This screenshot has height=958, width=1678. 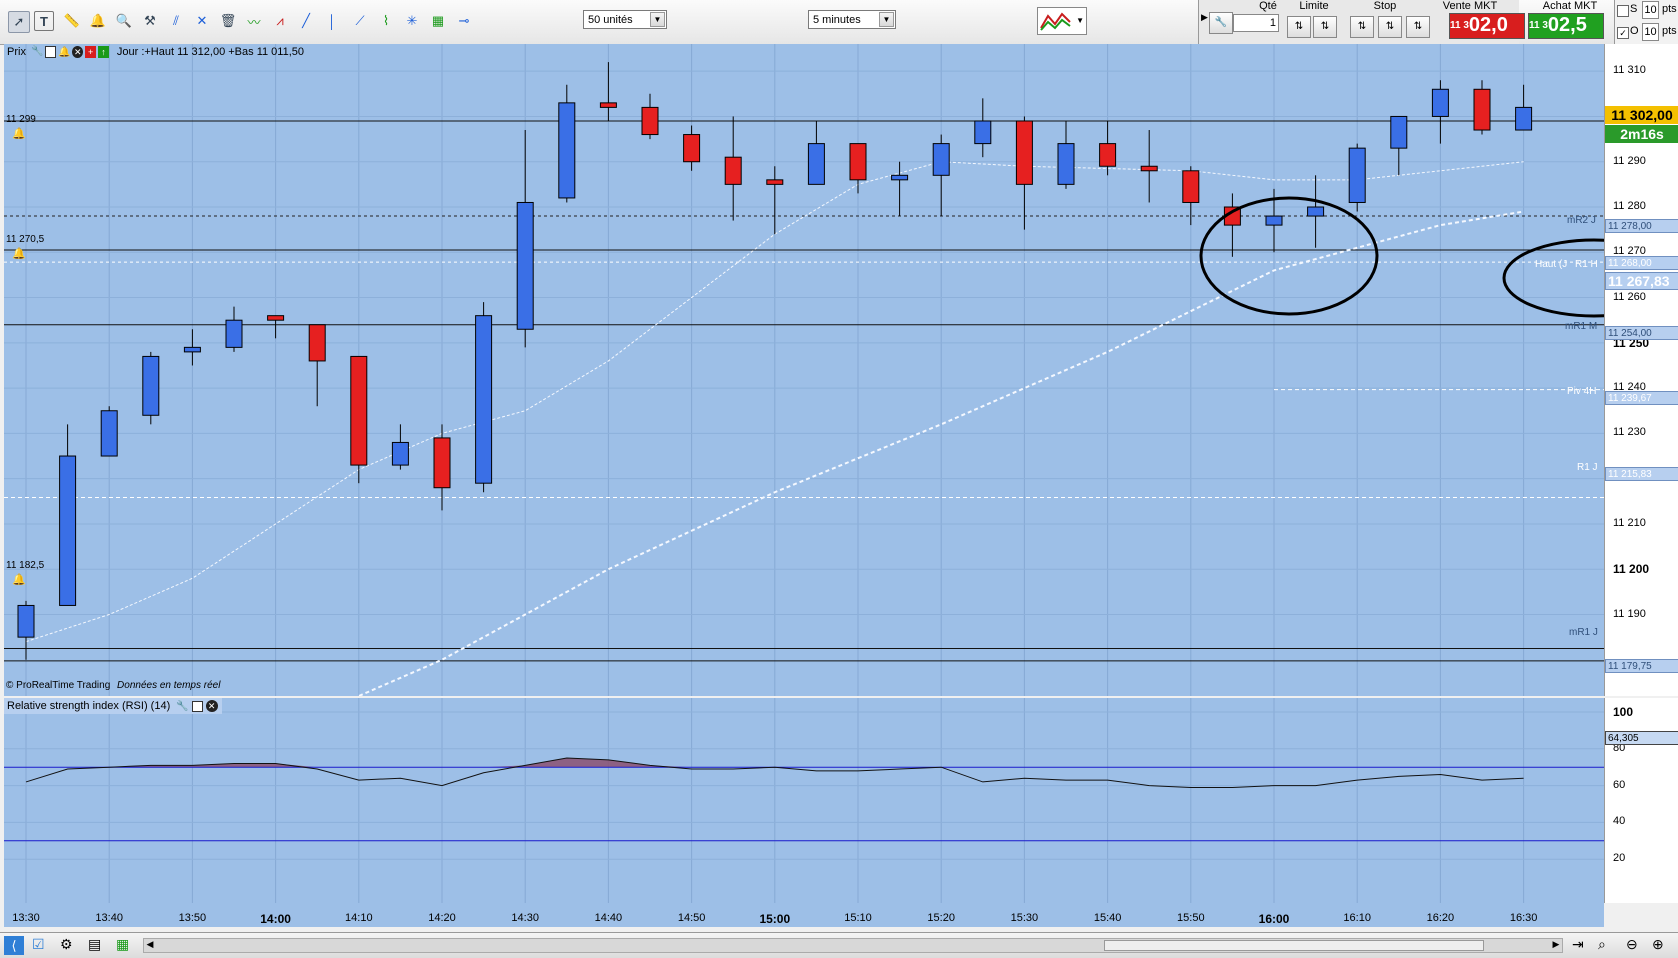 What do you see at coordinates (1623, 11) in the screenshot?
I see `s-checkbox` at bounding box center [1623, 11].